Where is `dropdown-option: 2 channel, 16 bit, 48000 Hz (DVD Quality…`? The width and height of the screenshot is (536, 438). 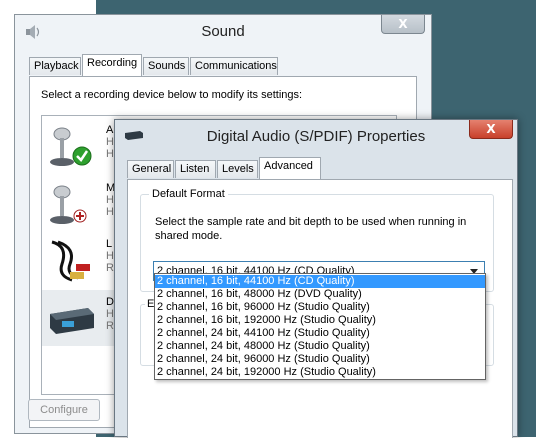 dropdown-option: 2 channel, 16 bit, 48000 Hz (DVD Quality… is located at coordinates (320, 294).